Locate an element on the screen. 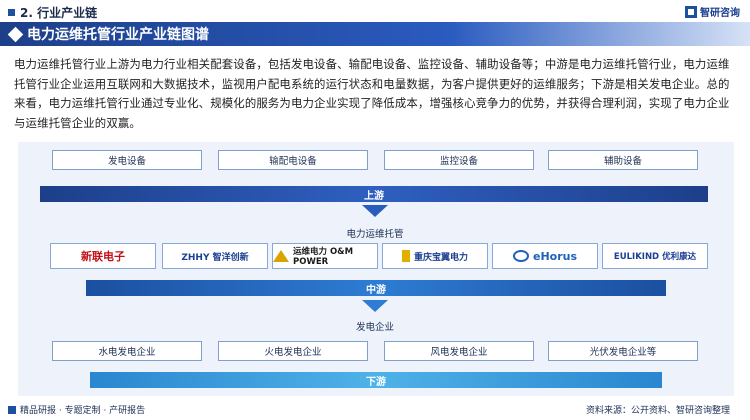  company-name: 新联电子 is located at coordinates (103, 256).